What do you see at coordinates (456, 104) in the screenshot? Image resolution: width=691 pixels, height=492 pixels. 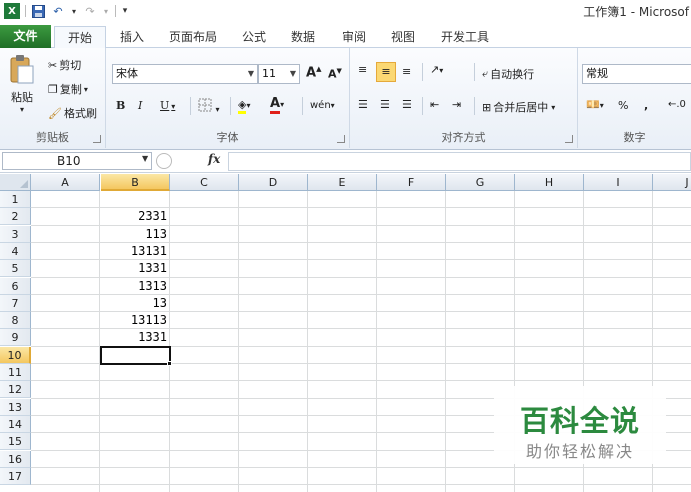 I see `increase-indent-icon: ⇥` at bounding box center [456, 104].